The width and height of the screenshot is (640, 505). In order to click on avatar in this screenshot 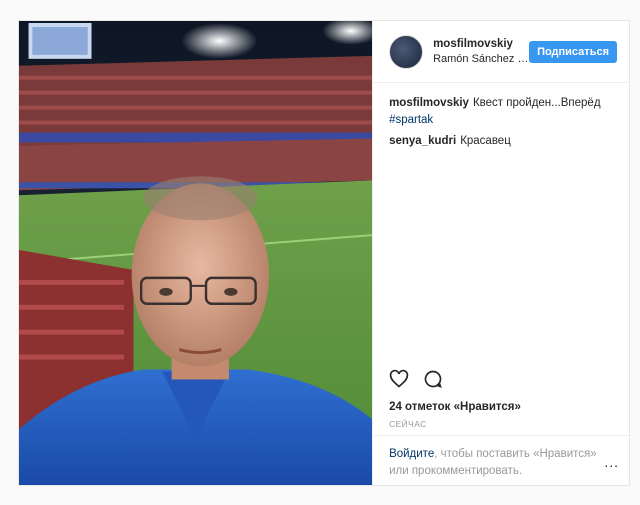, I will do `click(406, 51)`.